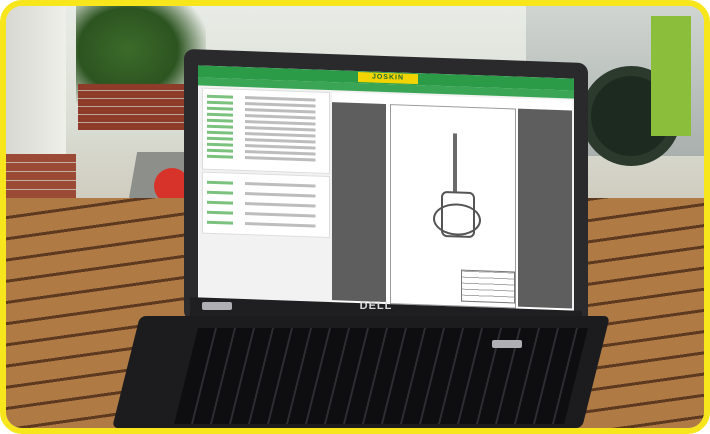 The width and height of the screenshot is (710, 434). What do you see at coordinates (455, 162) in the screenshot?
I see `valve-stem` at bounding box center [455, 162].